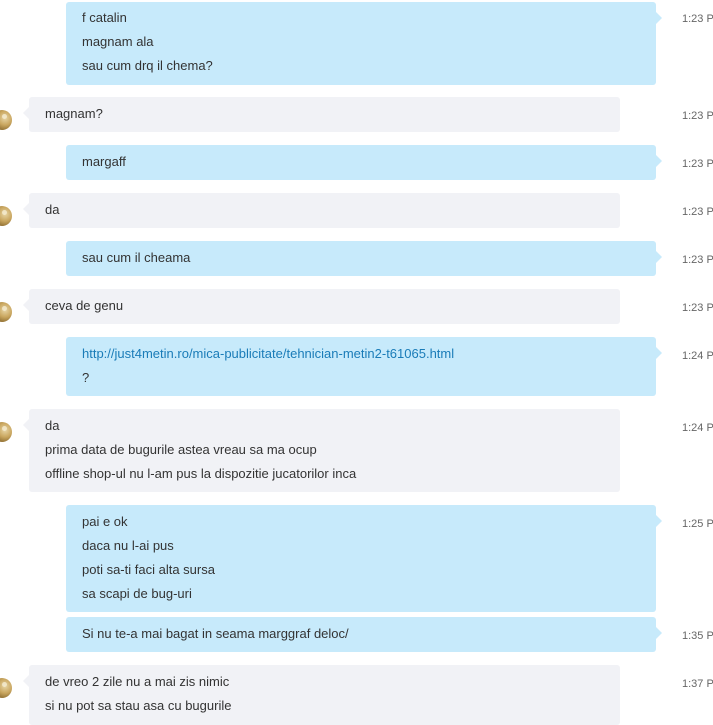 The width and height of the screenshot is (713, 725). I want to click on message-text: poti sa-ti faci alta sursa, so click(148, 569).